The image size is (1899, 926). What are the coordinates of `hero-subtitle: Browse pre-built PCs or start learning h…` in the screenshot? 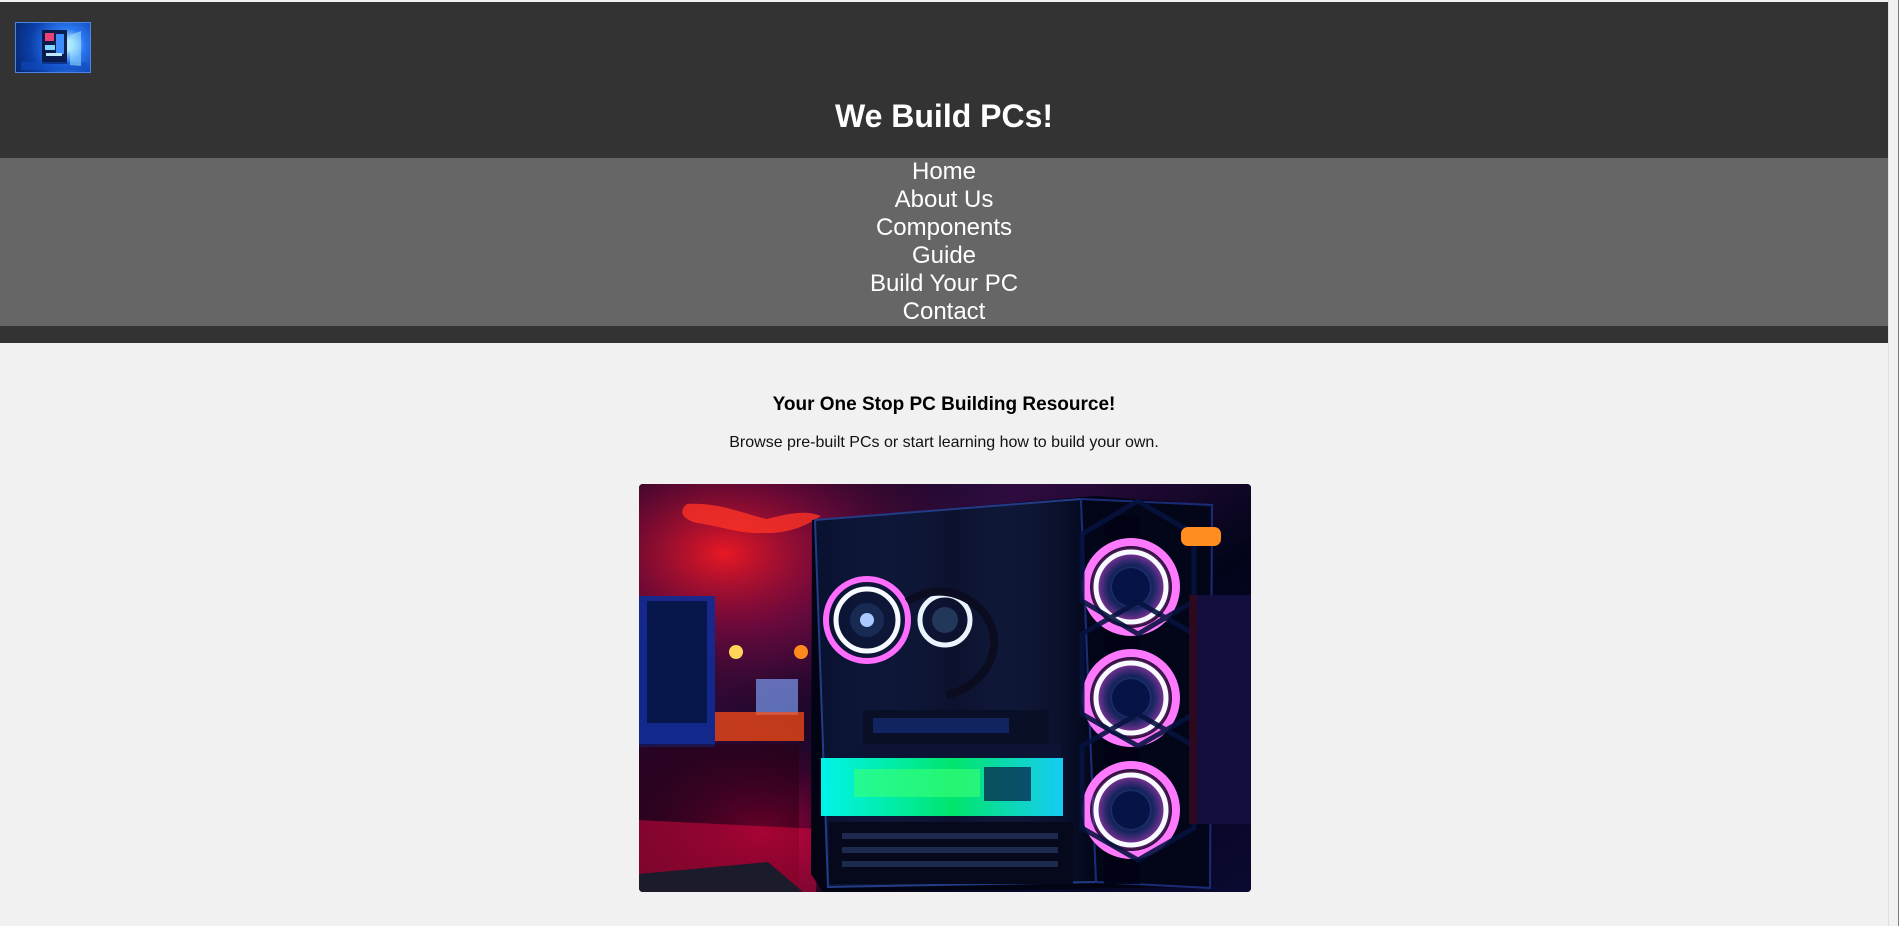 It's located at (944, 442).